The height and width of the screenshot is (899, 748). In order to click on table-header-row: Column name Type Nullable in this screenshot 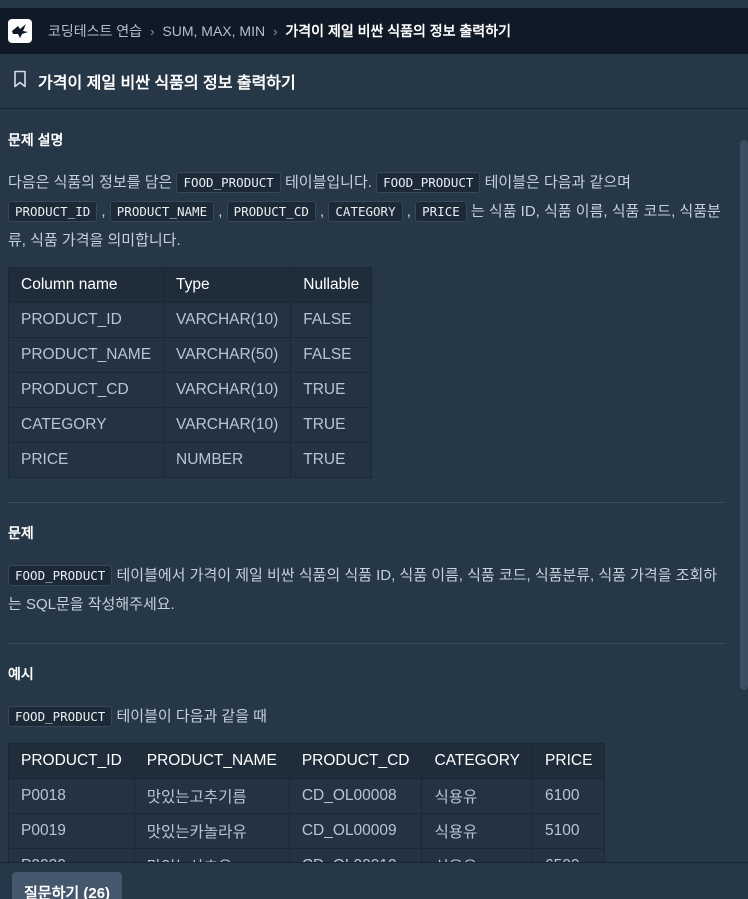, I will do `click(190, 285)`.